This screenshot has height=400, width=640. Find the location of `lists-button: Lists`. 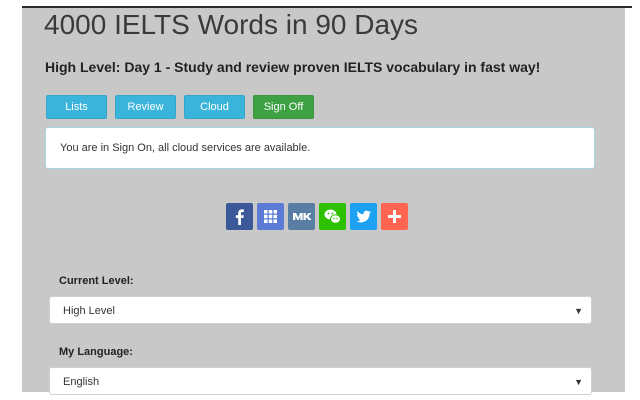

lists-button: Lists is located at coordinates (76, 107).